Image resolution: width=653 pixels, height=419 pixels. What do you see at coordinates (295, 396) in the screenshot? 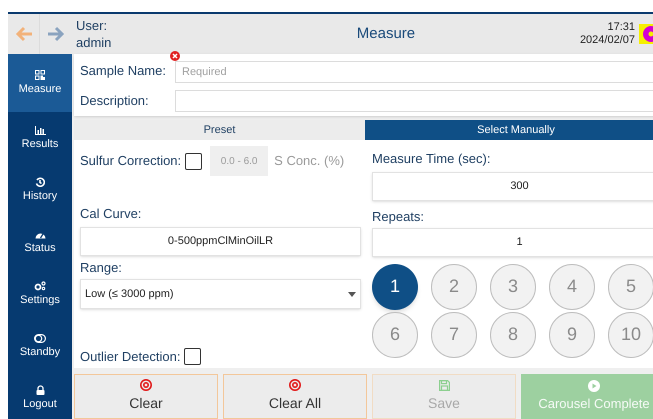
I see `action-button: Clear All` at bounding box center [295, 396].